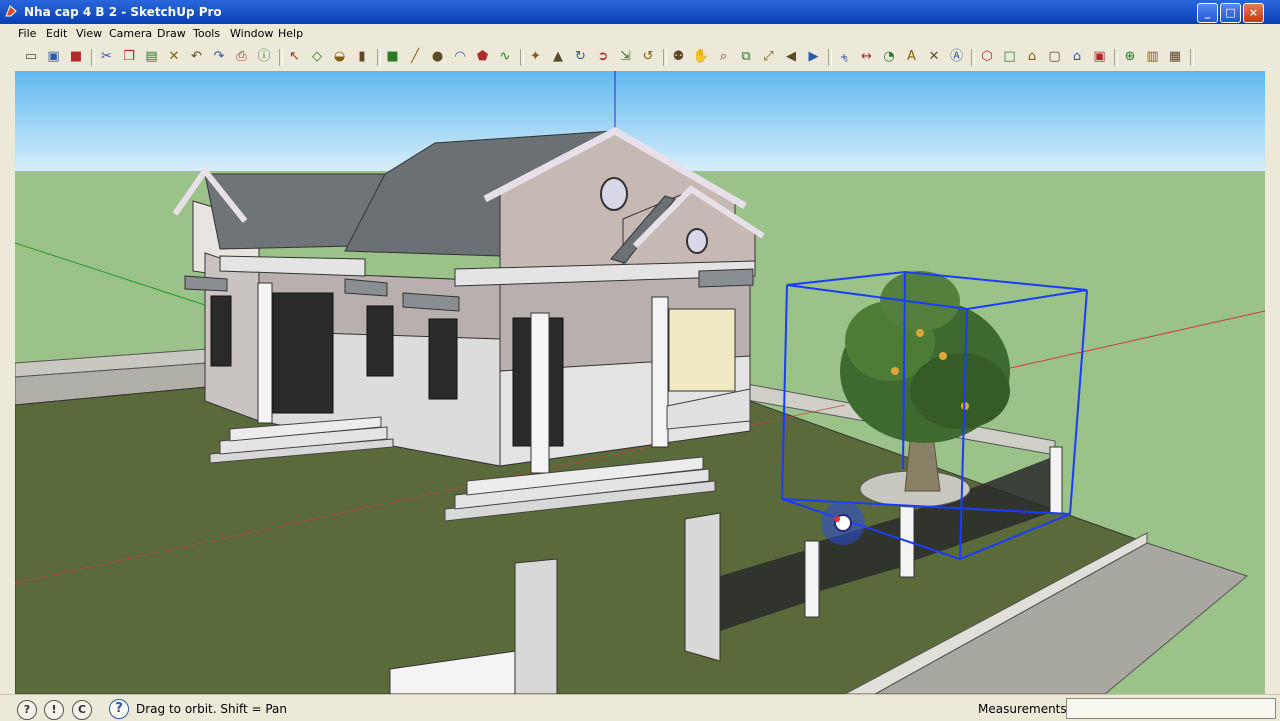  What do you see at coordinates (505, 57) in the screenshot?
I see `freehand-icon: ∿` at bounding box center [505, 57].